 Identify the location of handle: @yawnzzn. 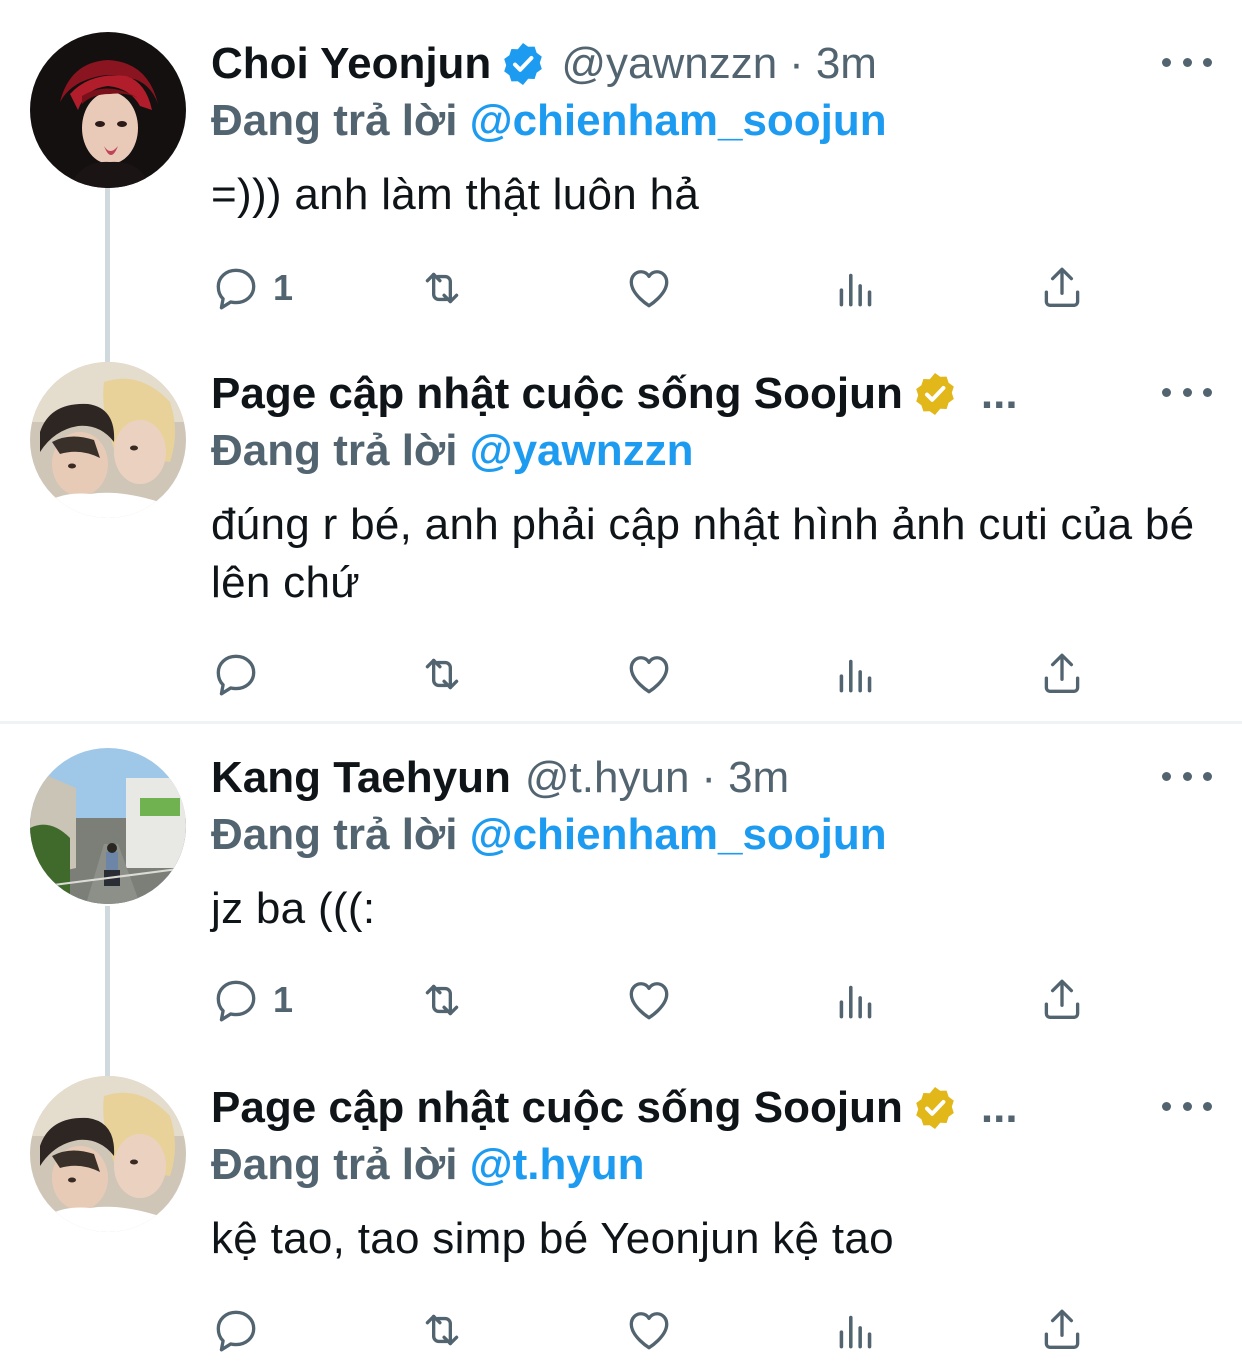
(669, 64).